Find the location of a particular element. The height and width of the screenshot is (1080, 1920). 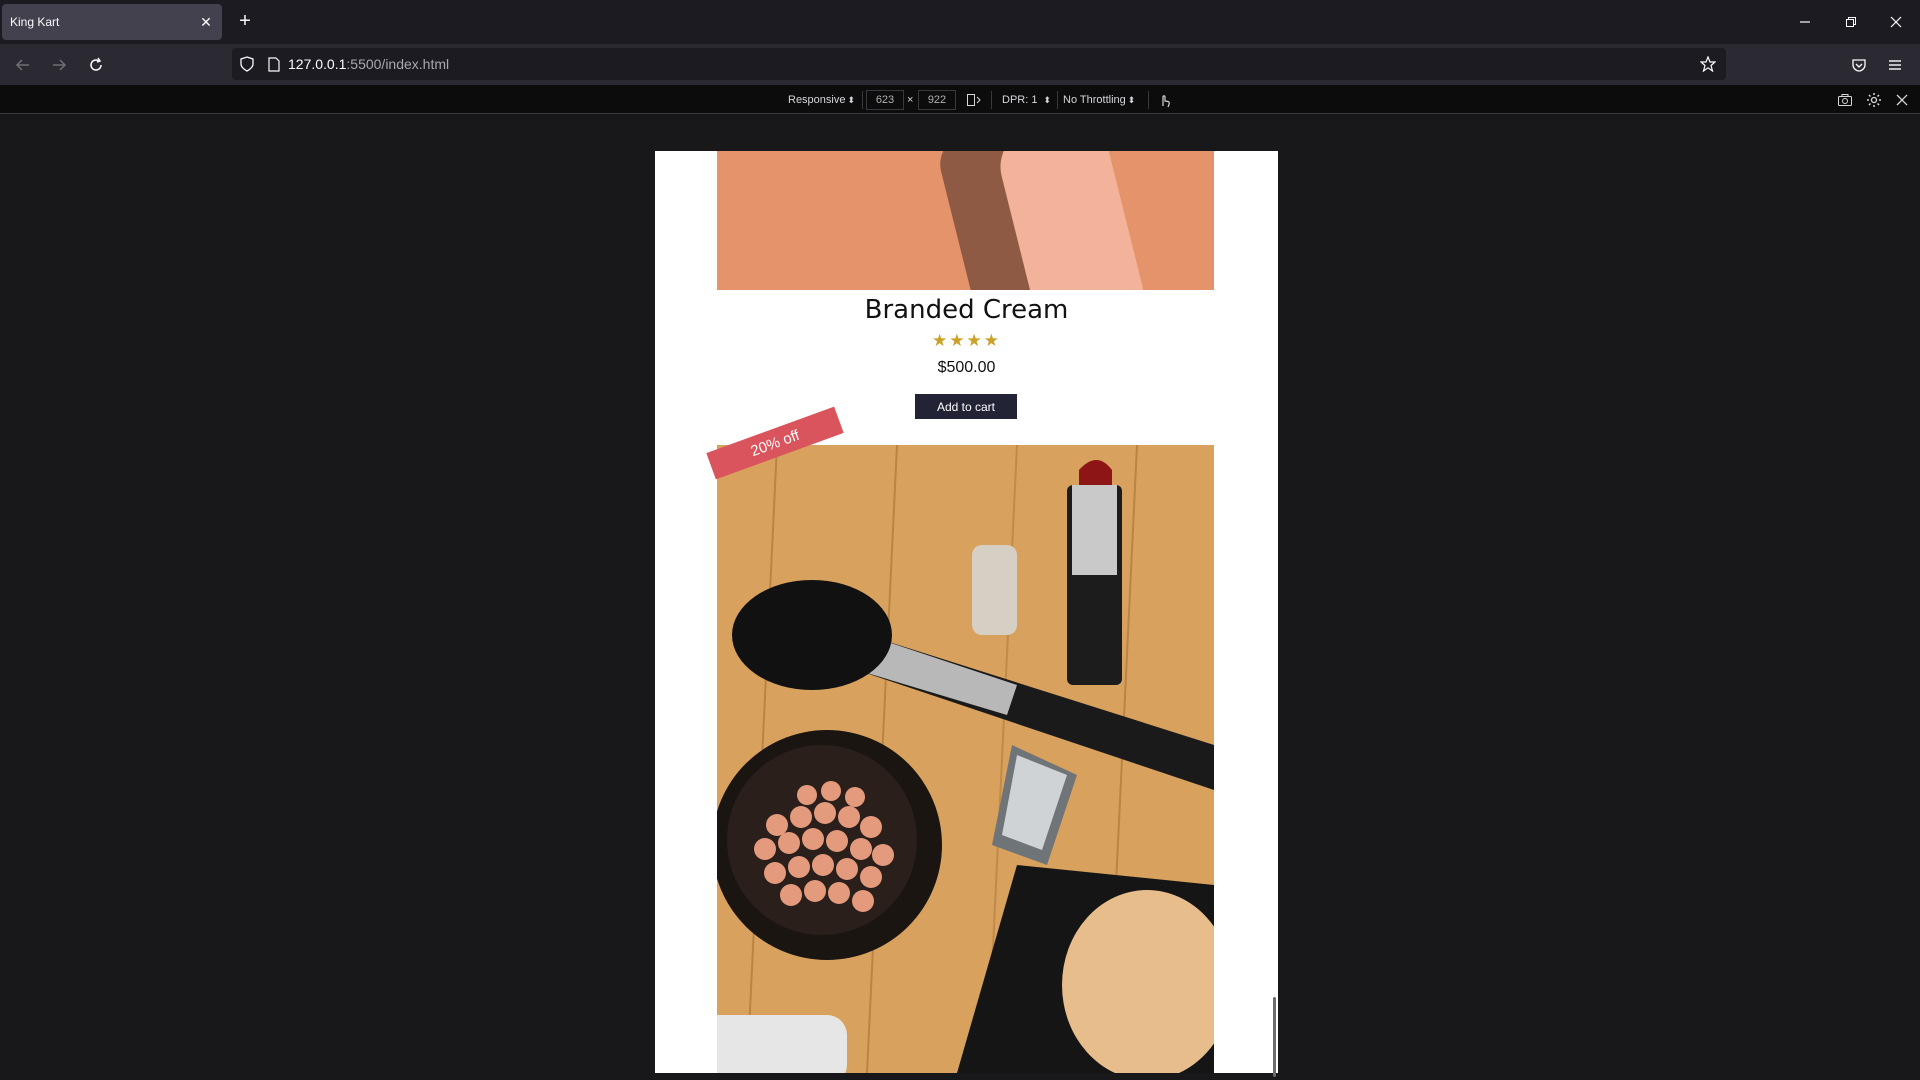

bookmark-star-icon is located at coordinates (1708, 66).